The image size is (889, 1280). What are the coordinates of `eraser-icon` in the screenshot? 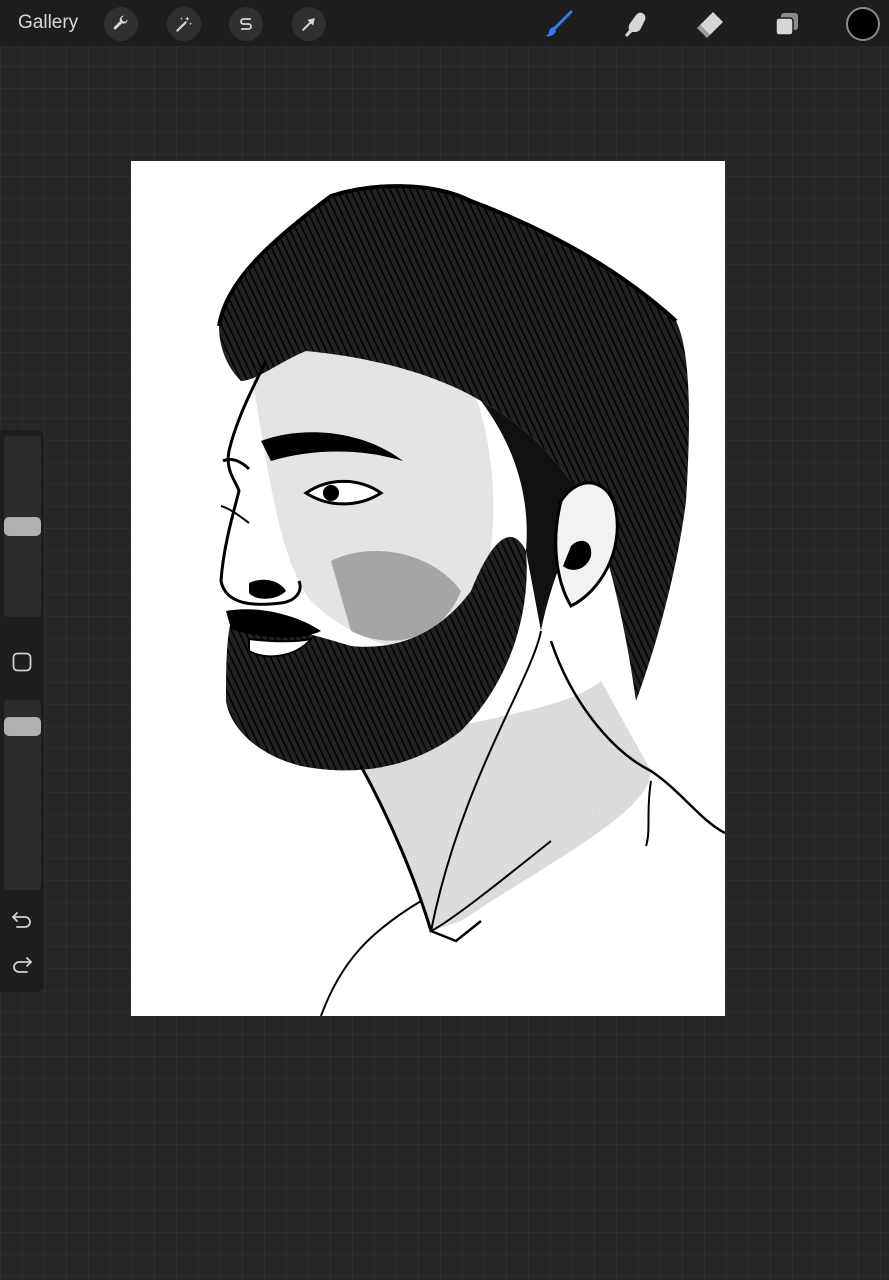 It's located at (710, 25).